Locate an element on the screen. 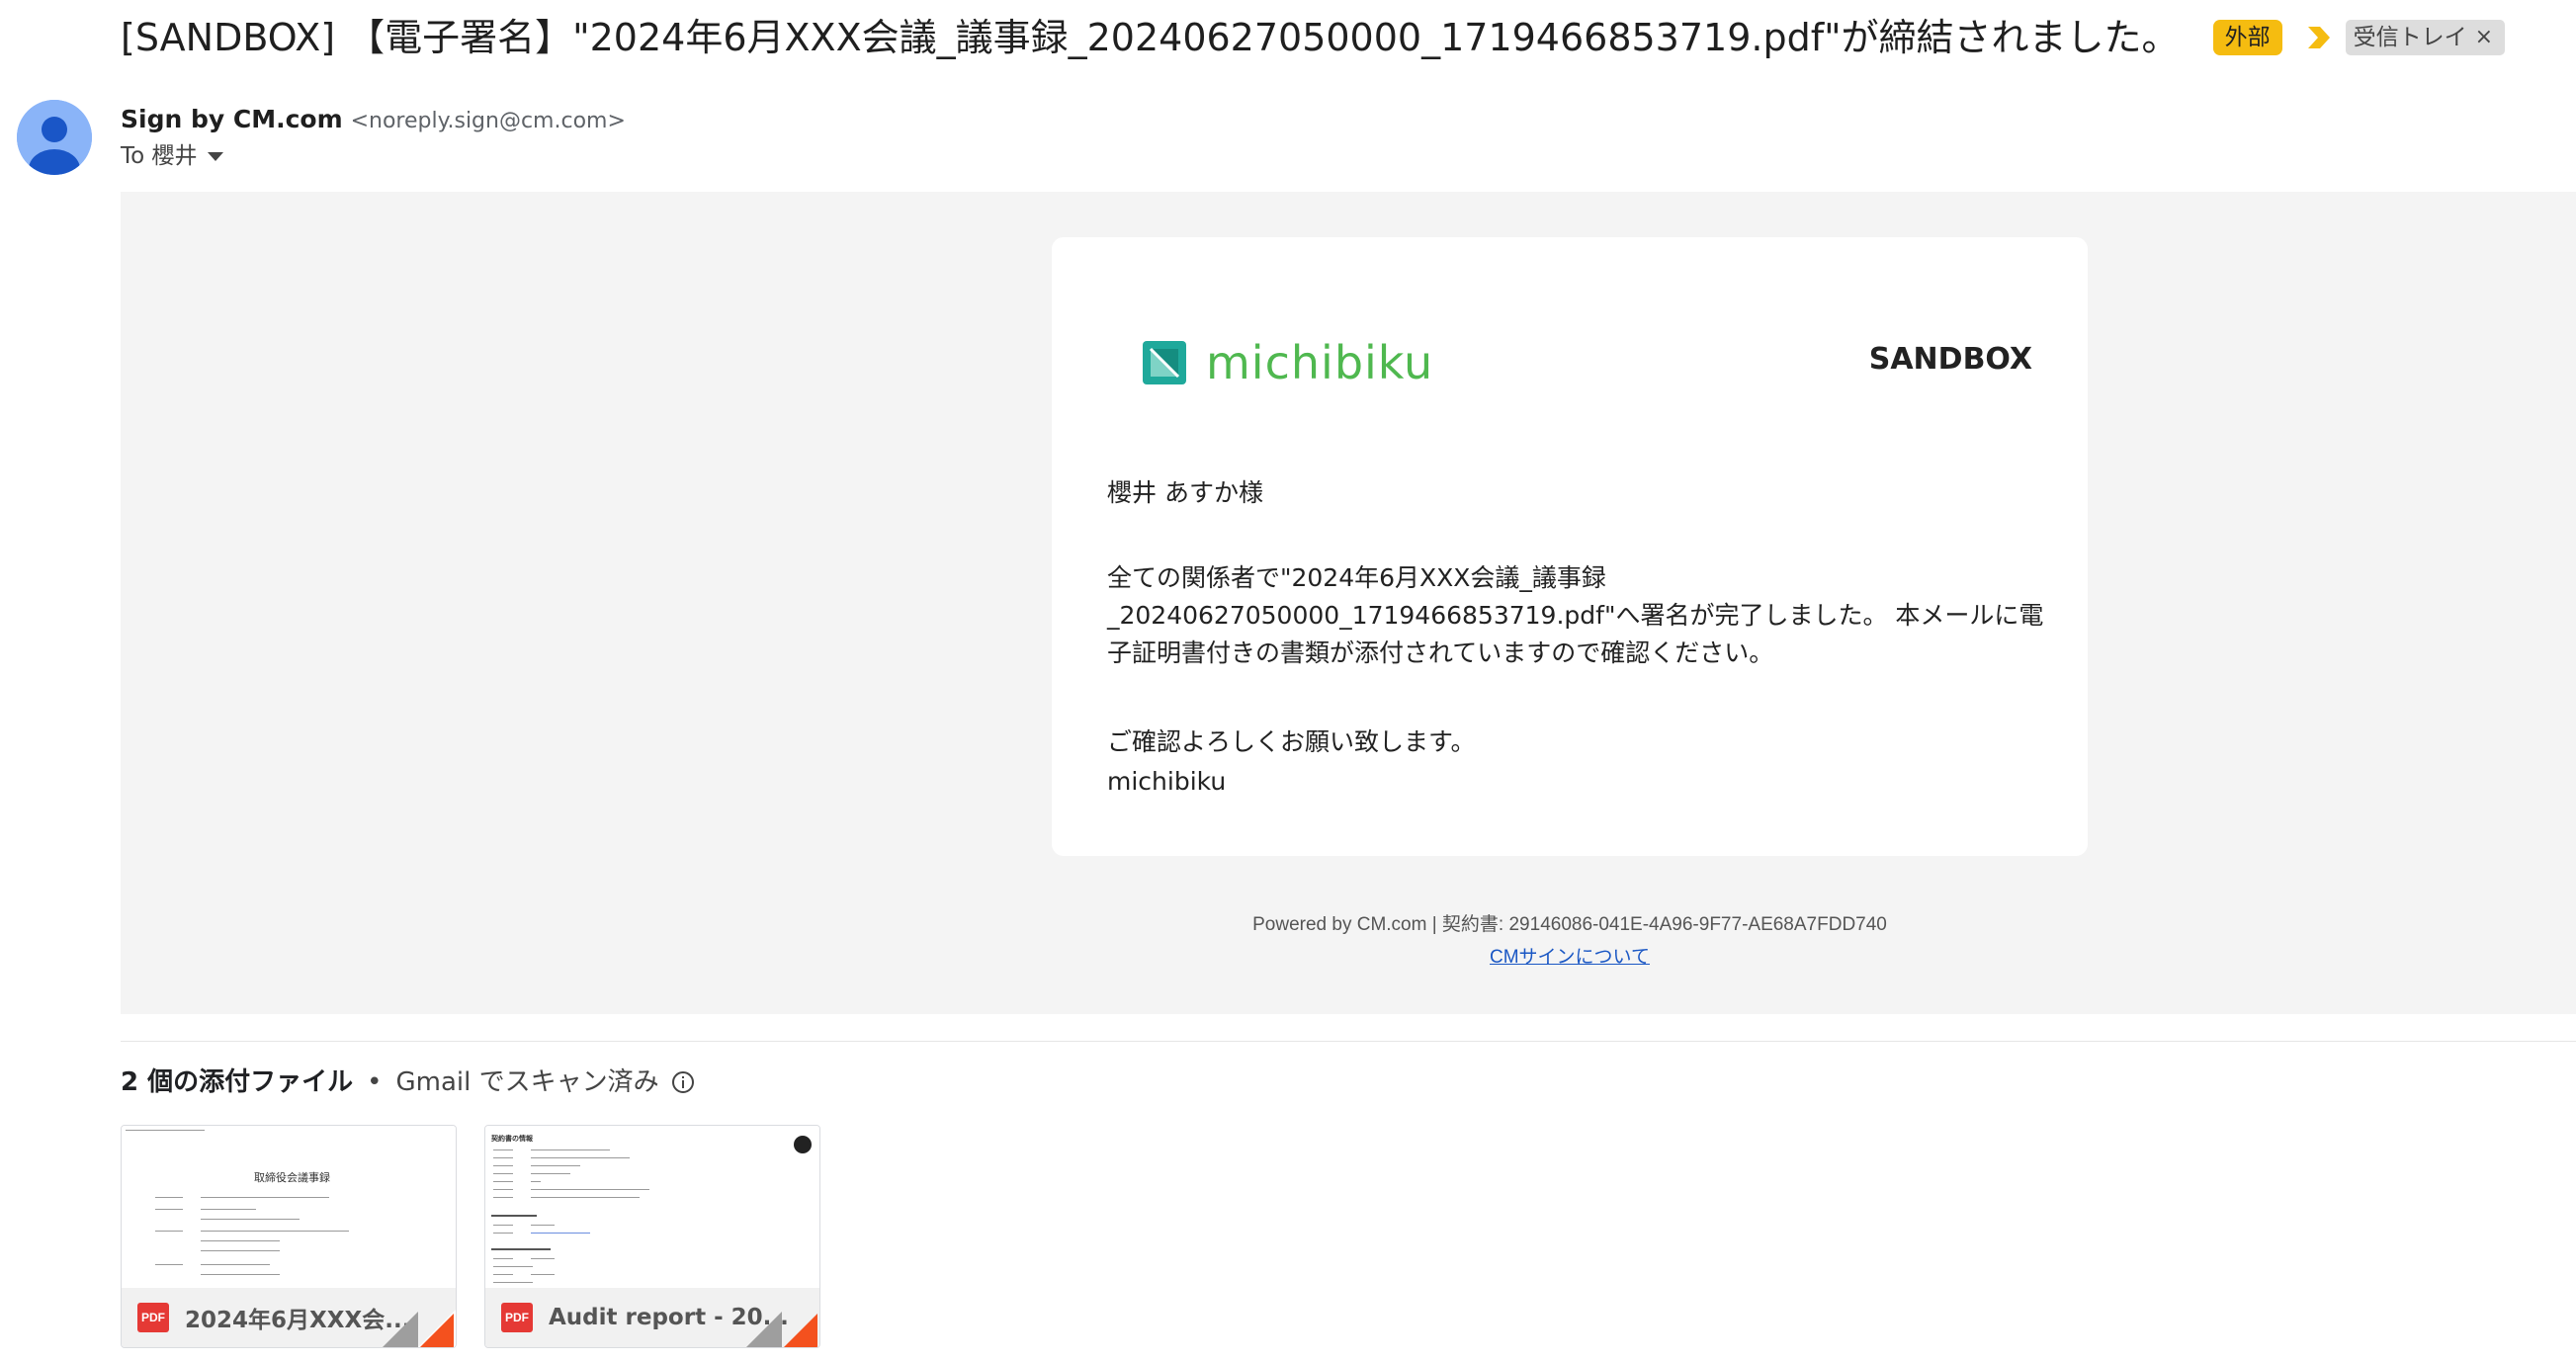 Image resolution: width=2576 pixels, height=1362 pixels. closing-line: ご確認よろしくお願い致します。 is located at coordinates (1291, 742).